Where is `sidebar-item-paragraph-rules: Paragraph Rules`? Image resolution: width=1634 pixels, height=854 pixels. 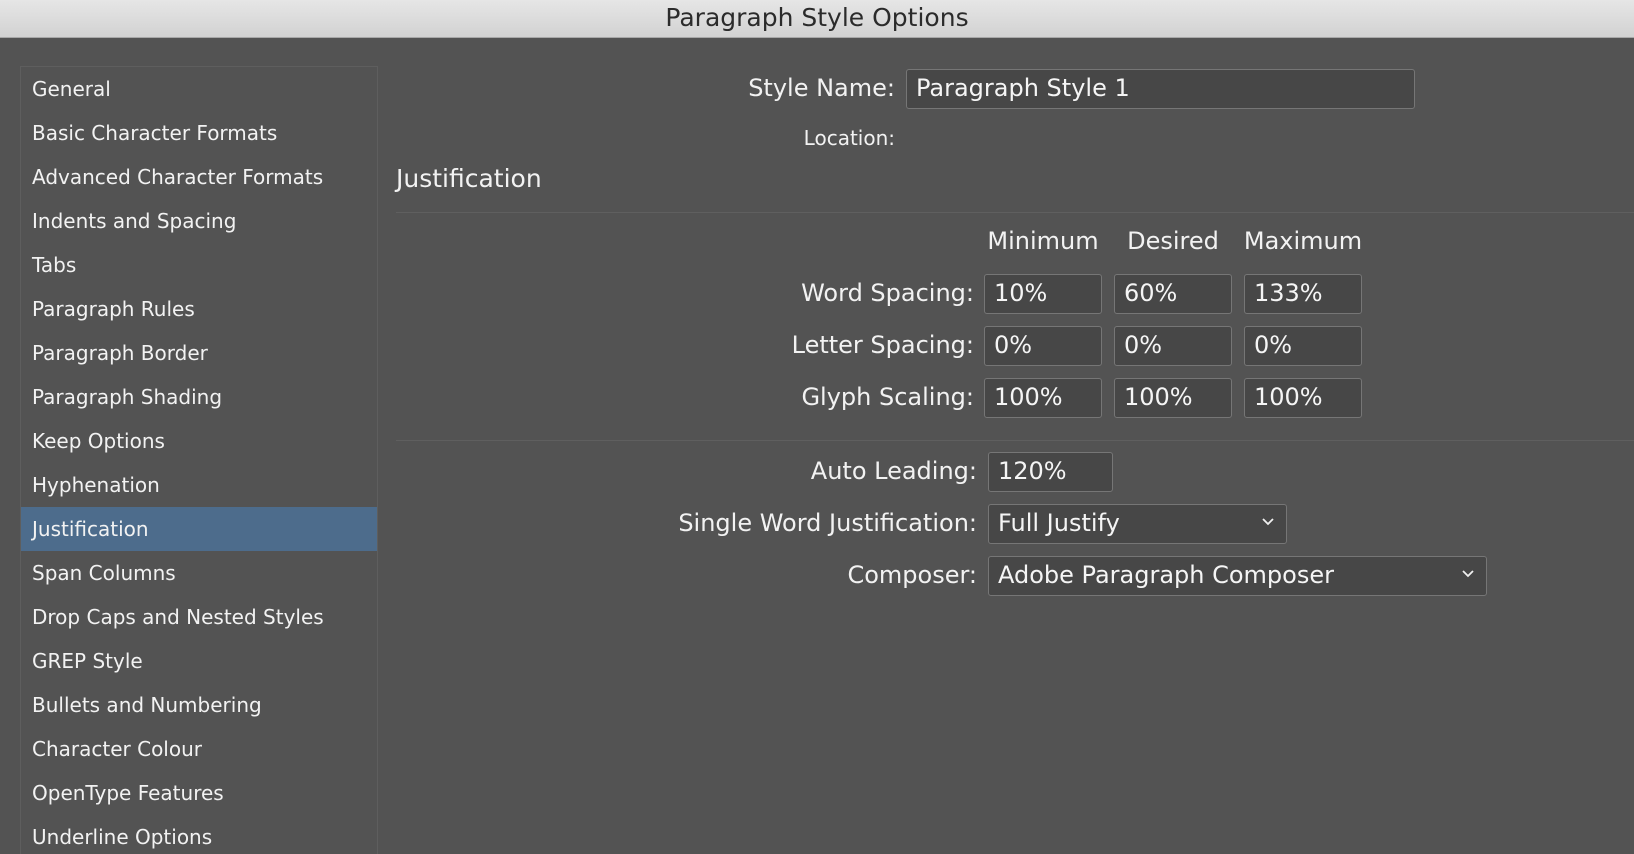
sidebar-item-paragraph-rules: Paragraph Rules is located at coordinates (199, 309).